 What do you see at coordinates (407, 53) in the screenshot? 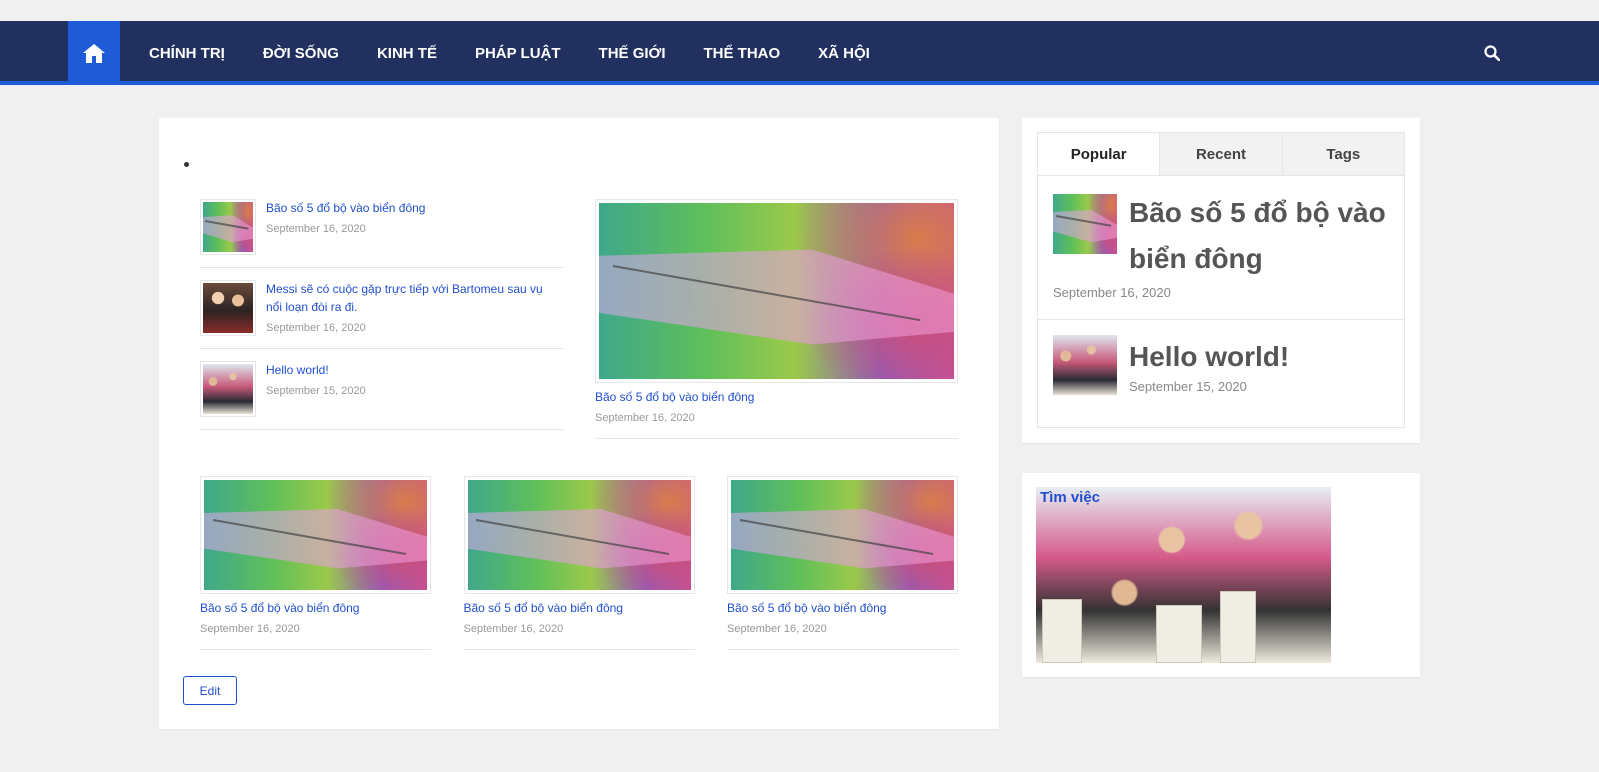
I see `nav-item-kinh-te: KINH TẾ` at bounding box center [407, 53].